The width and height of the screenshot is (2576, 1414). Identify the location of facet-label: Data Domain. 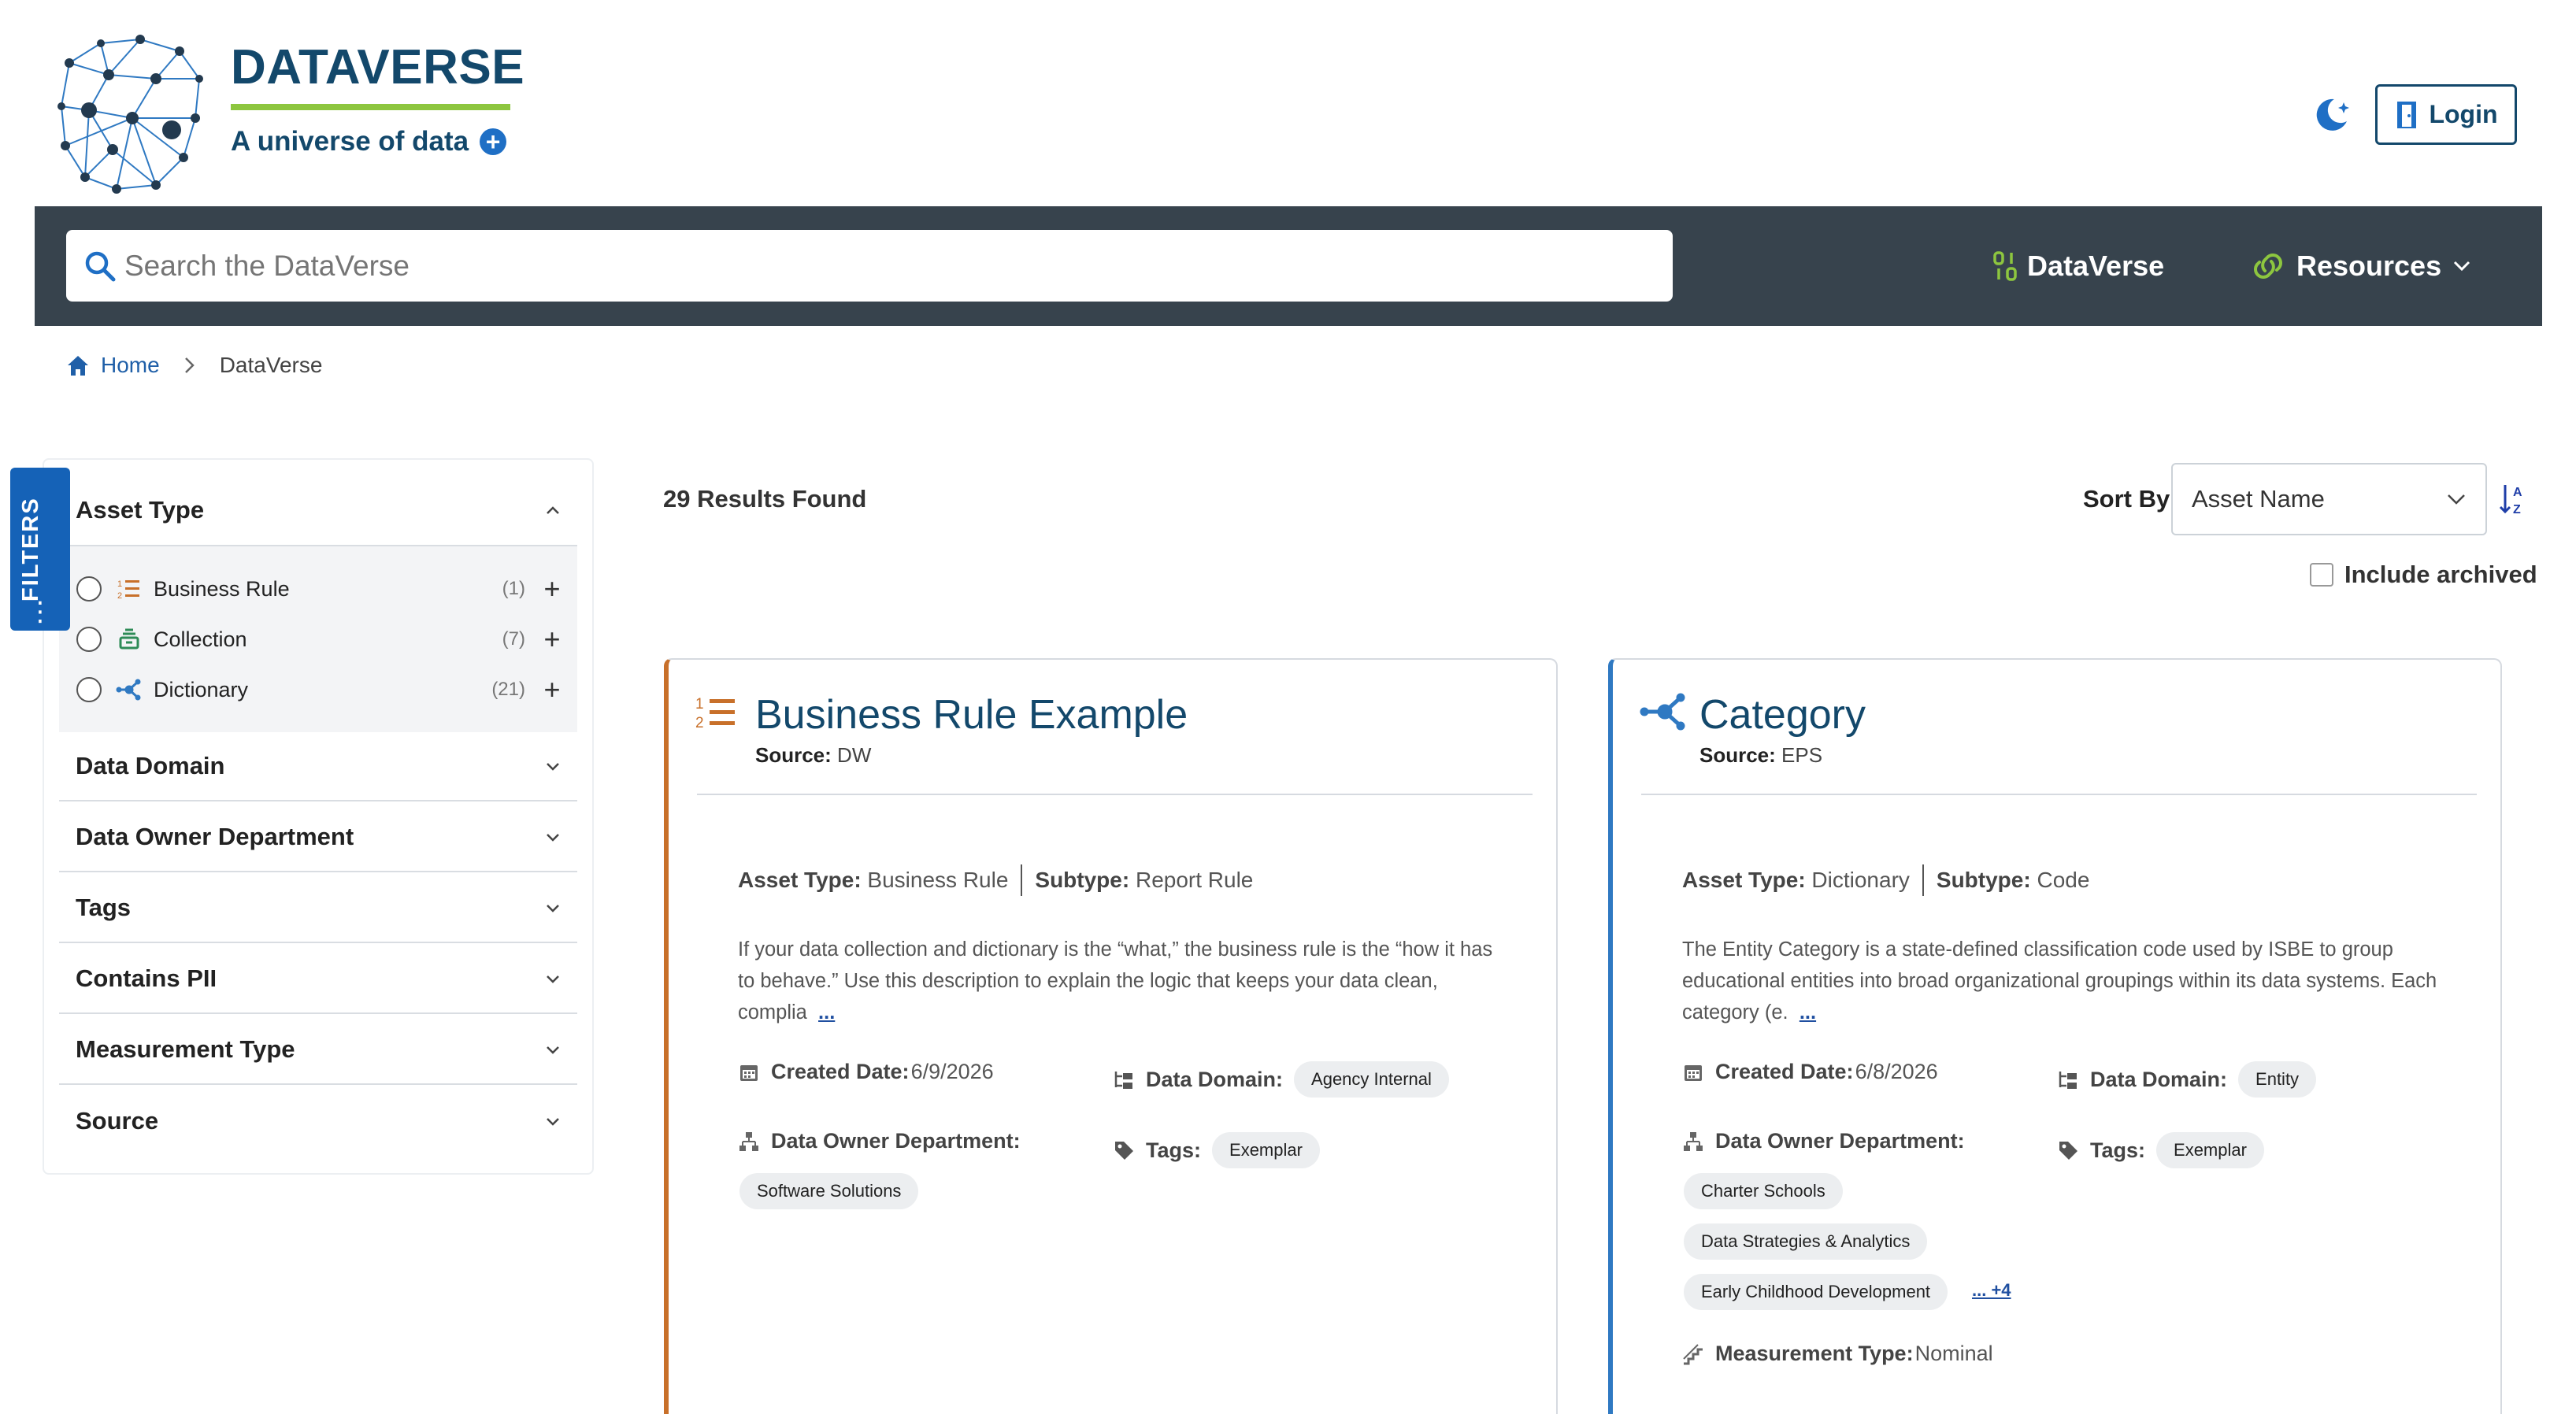
(150, 765).